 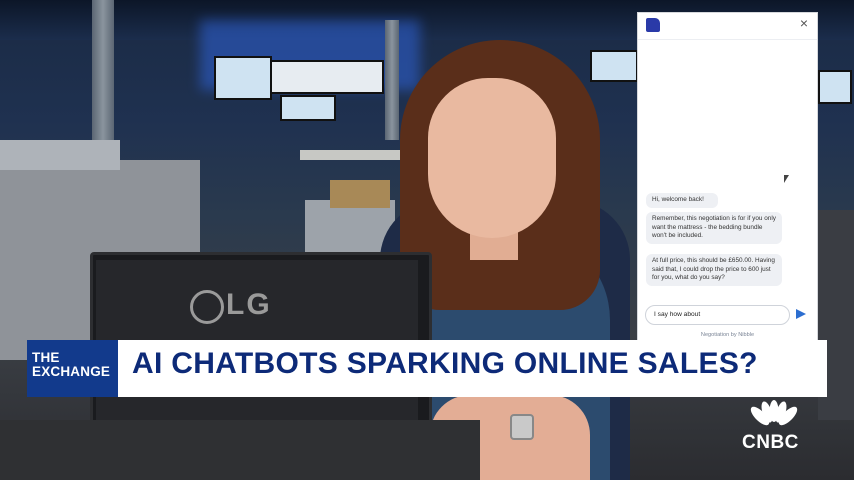 I want to click on show-name-line1: THE, so click(x=46, y=357).